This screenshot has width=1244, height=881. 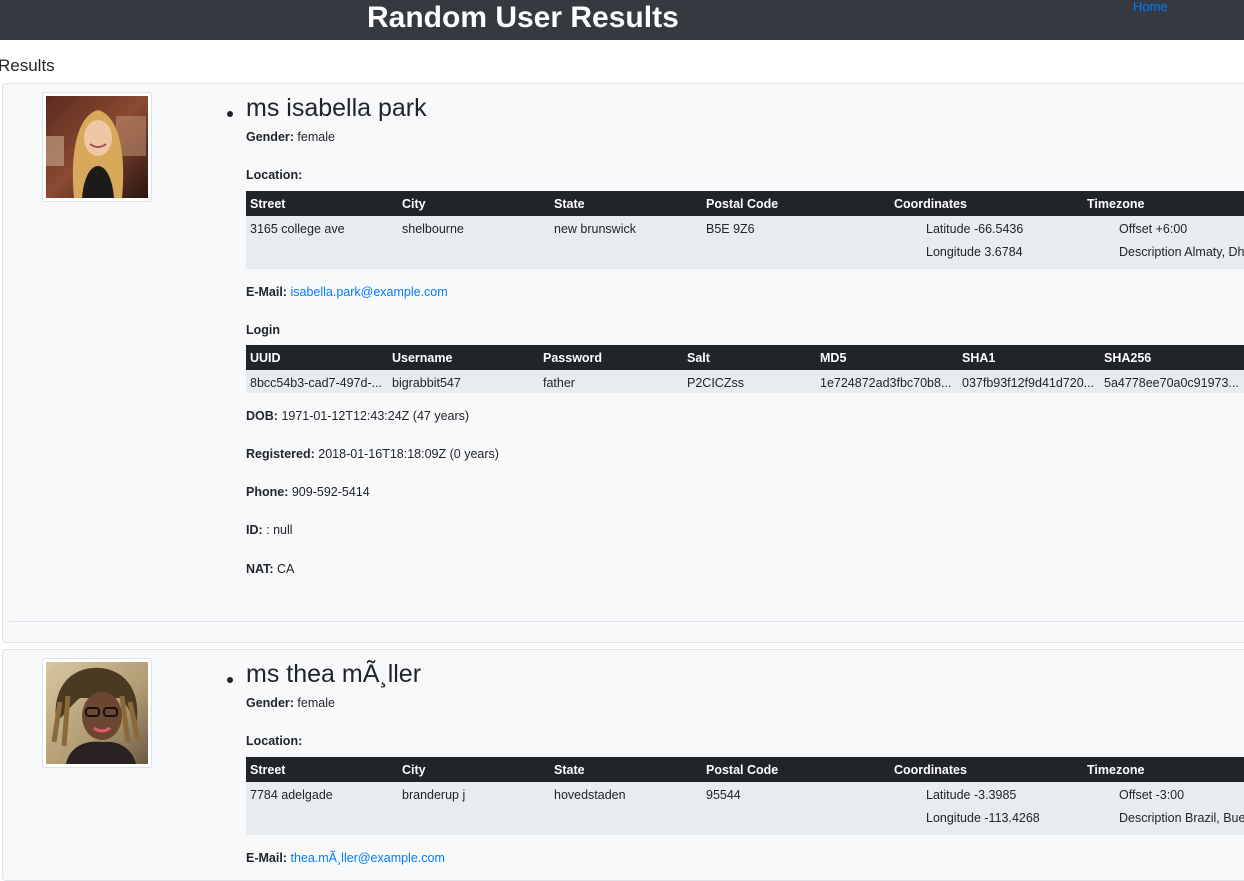 I want to click on city-cell: branderup j, so click(x=474, y=808).